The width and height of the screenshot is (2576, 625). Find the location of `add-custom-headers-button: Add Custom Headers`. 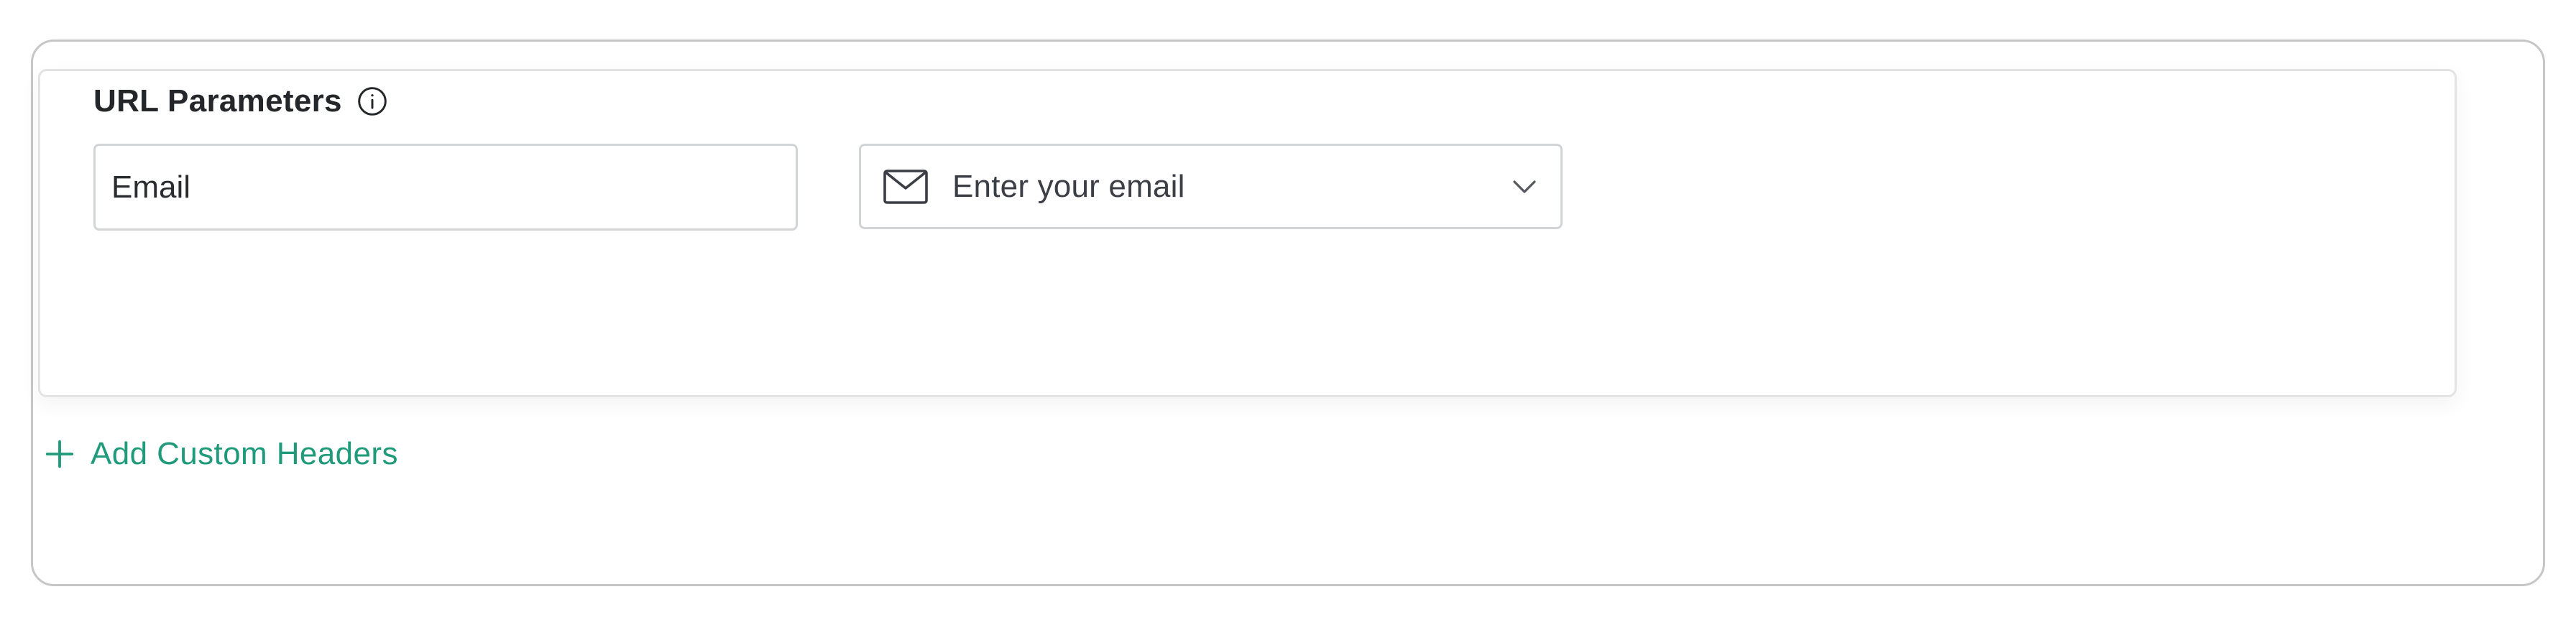

add-custom-headers-button: Add Custom Headers is located at coordinates (220, 454).